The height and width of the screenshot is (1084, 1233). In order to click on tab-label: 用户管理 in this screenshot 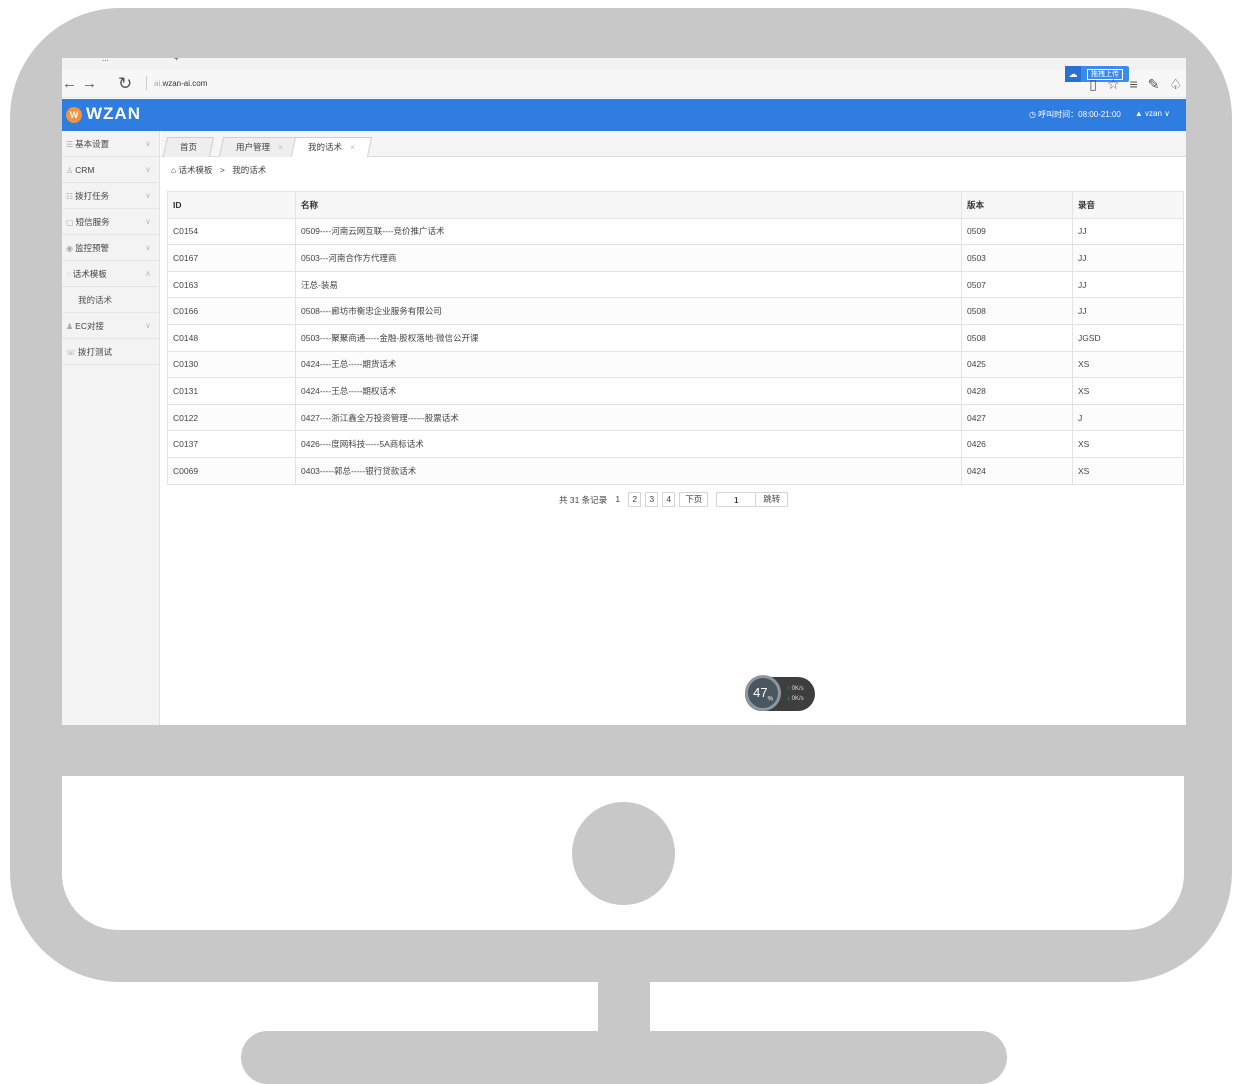, I will do `click(253, 147)`.